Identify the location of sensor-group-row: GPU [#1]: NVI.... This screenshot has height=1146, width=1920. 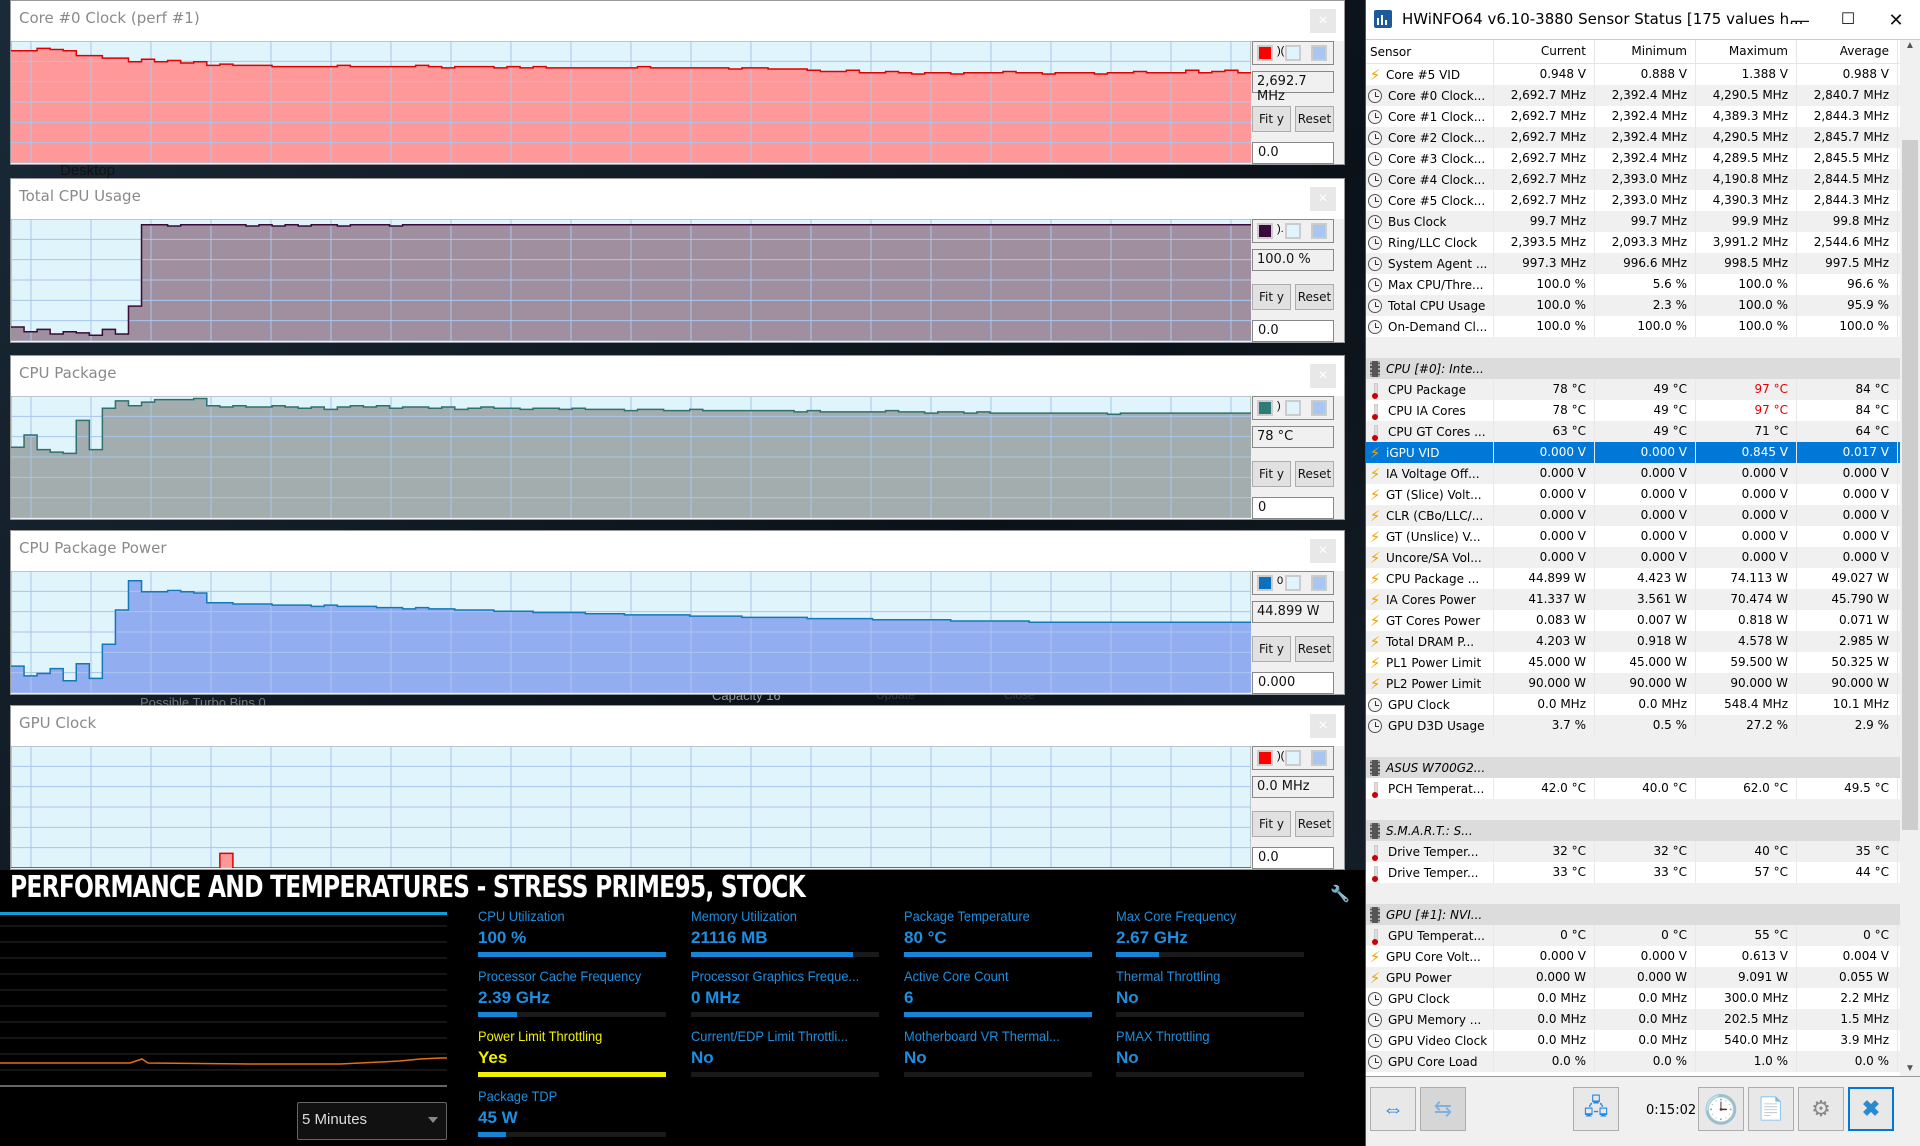
(1633, 914).